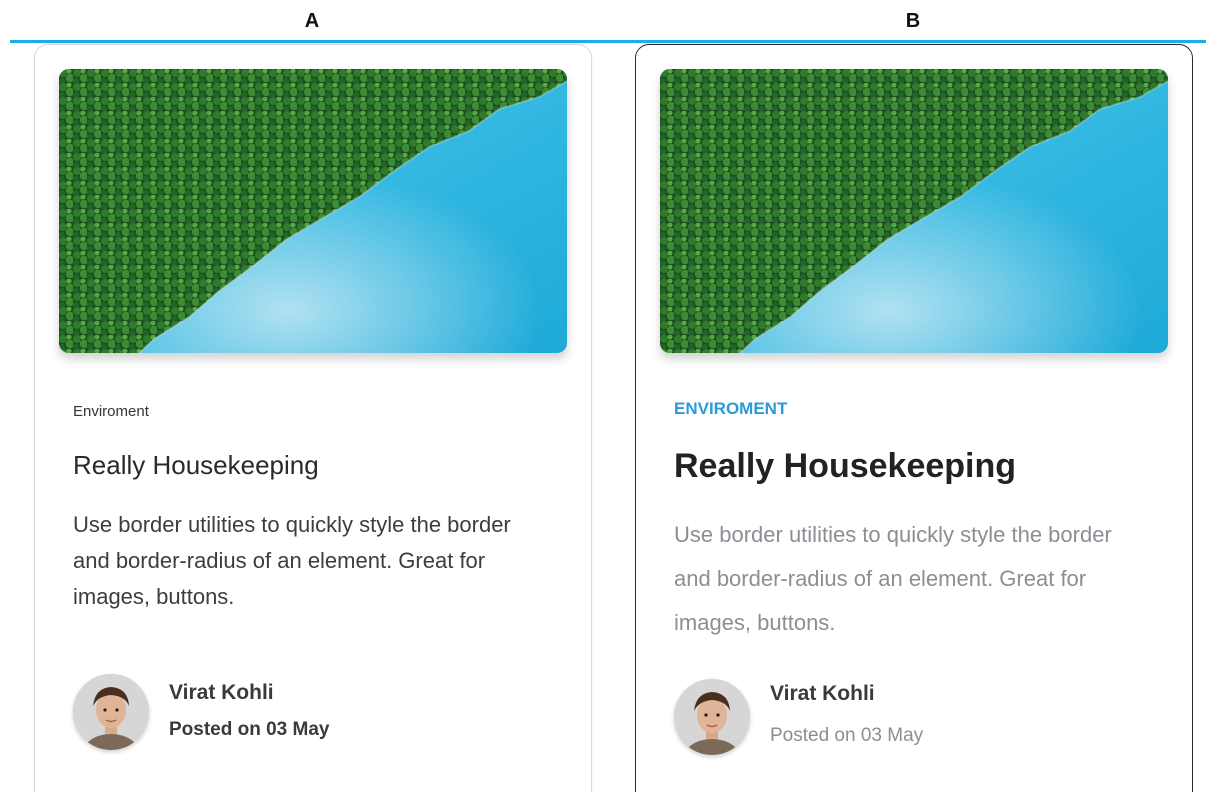 This screenshot has height=792, width=1208. Describe the element at coordinates (731, 408) in the screenshot. I see `card-category: ENVIROMENT` at that location.